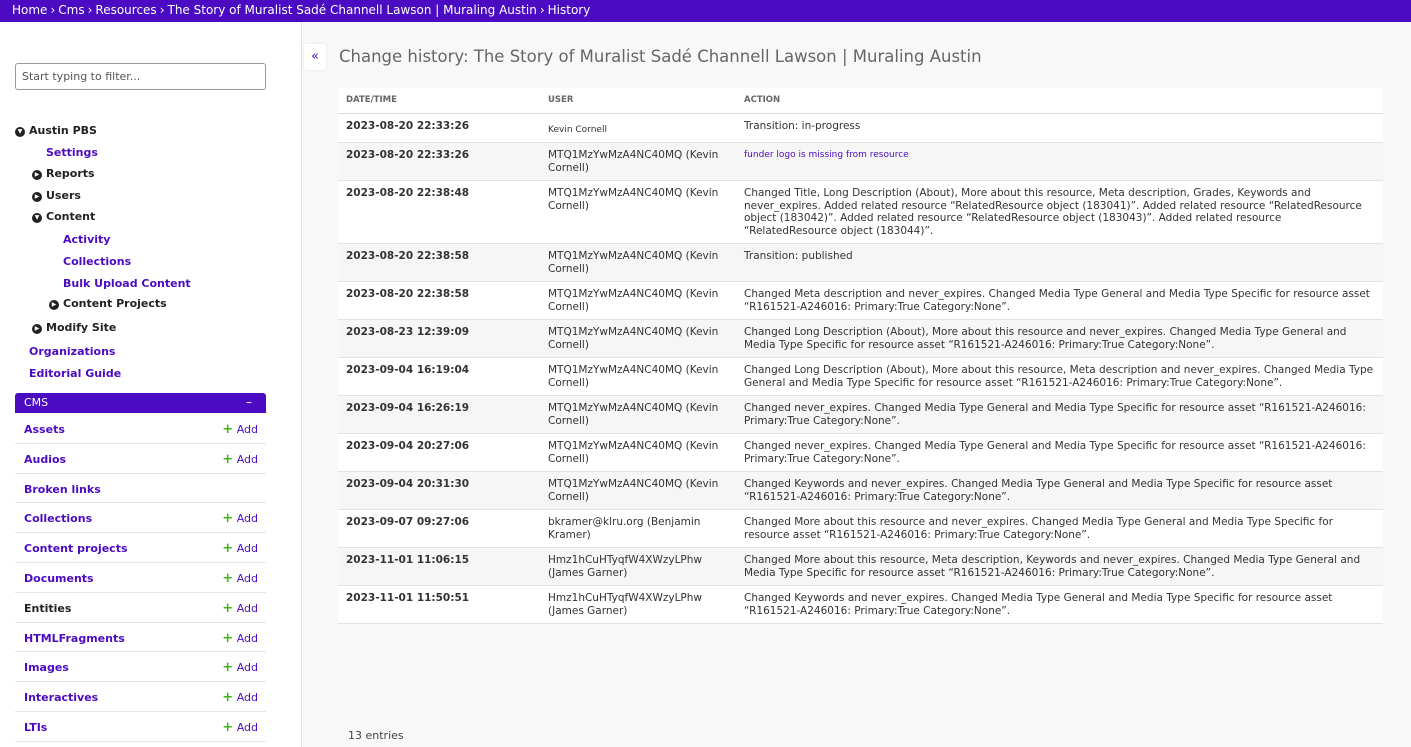  Describe the element at coordinates (58, 518) in the screenshot. I see `cms-item-link: Collections` at that location.